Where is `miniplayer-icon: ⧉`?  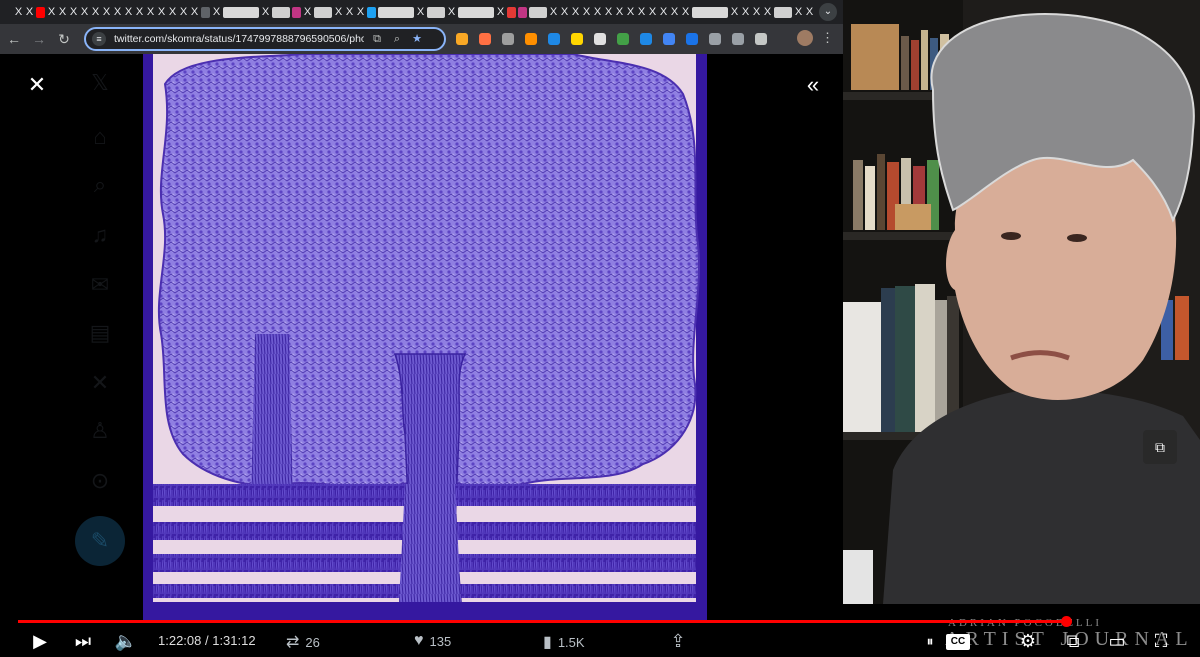
miniplayer-icon: ⧉ is located at coordinates (1073, 641).